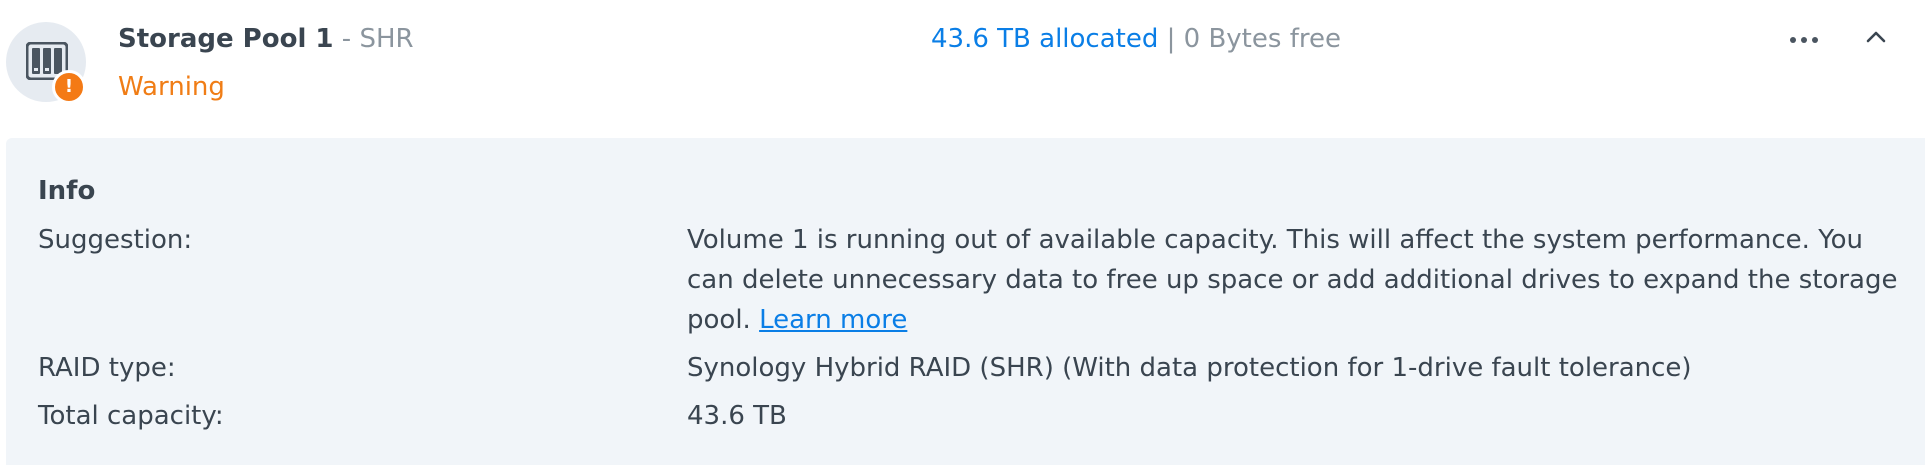 This screenshot has width=1925, height=465. What do you see at coordinates (115, 240) in the screenshot?
I see `suggestion-label: Suggestion:` at bounding box center [115, 240].